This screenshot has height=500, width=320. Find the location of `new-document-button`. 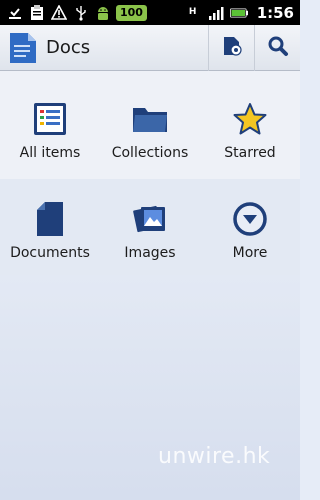

new-document-button is located at coordinates (231, 47).